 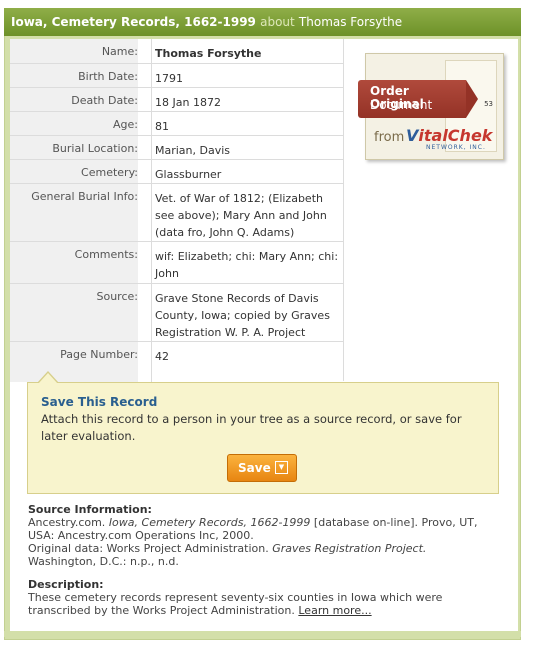 What do you see at coordinates (74, 51) in the screenshot?
I see `field-label: Name:` at bounding box center [74, 51].